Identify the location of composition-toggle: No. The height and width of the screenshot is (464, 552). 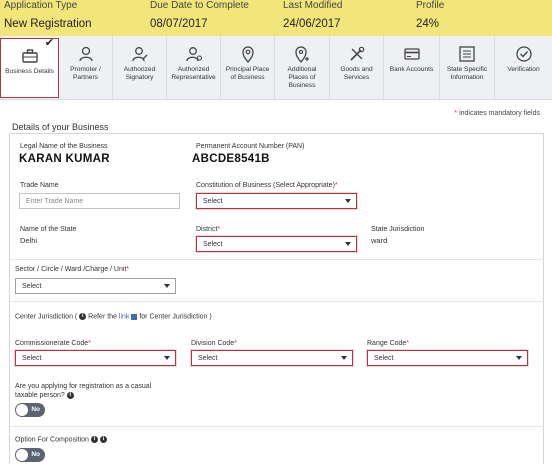
(30, 455).